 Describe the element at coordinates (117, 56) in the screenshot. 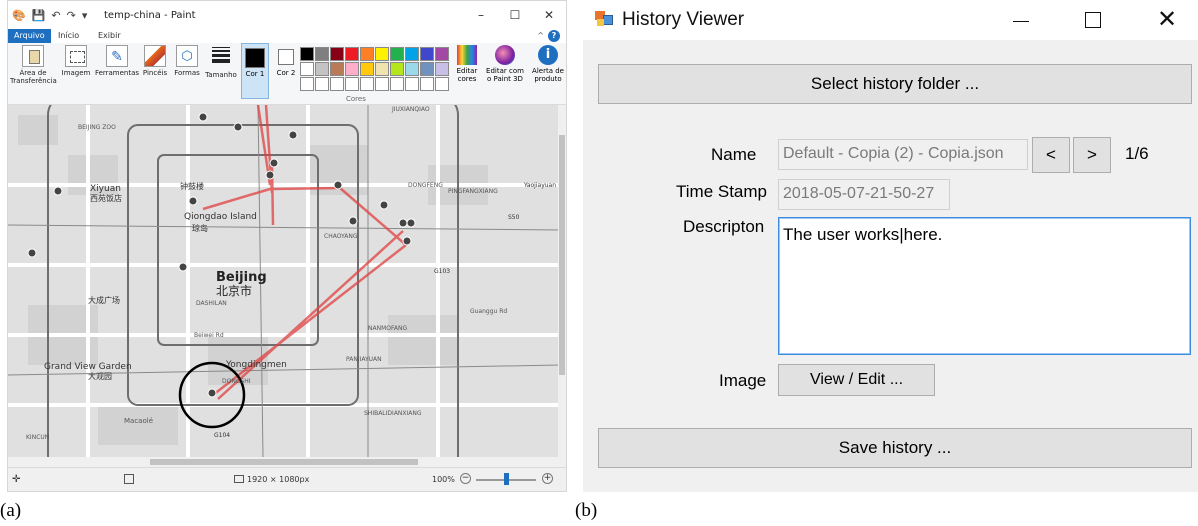

I see `tools-icon: ✎` at that location.